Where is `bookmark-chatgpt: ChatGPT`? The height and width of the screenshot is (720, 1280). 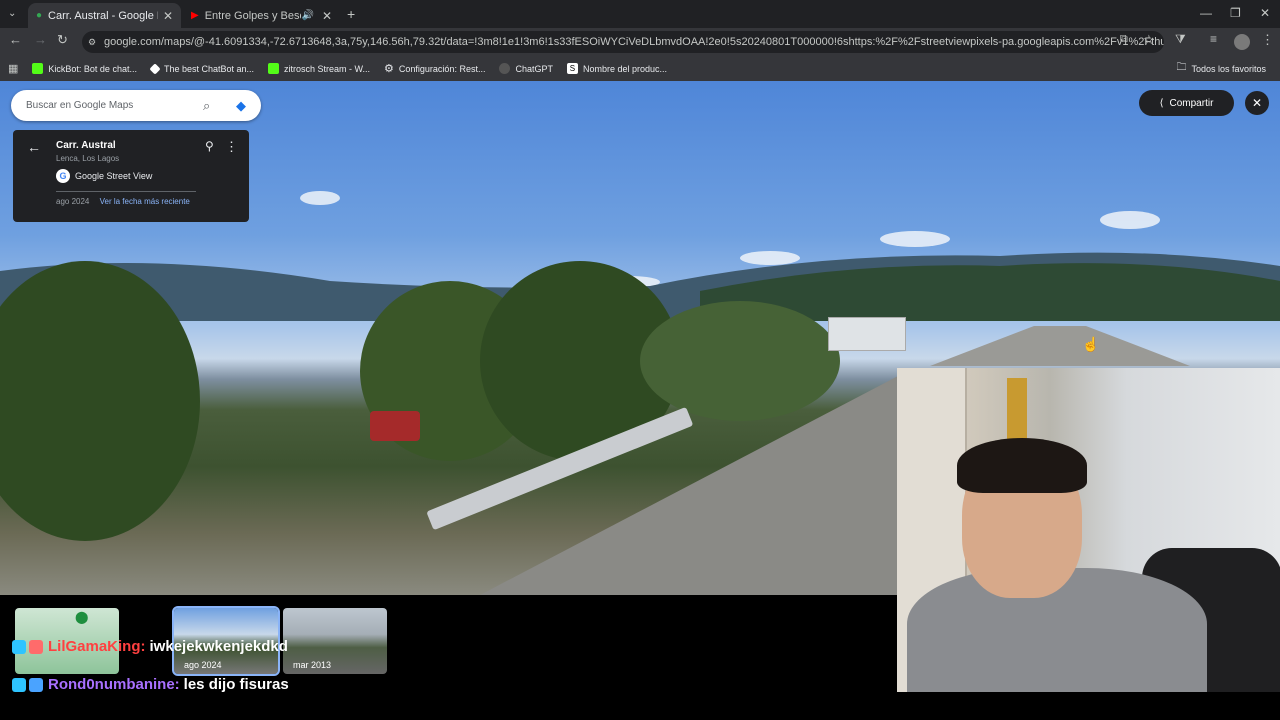
bookmark-chatgpt: ChatGPT is located at coordinates (526, 68).